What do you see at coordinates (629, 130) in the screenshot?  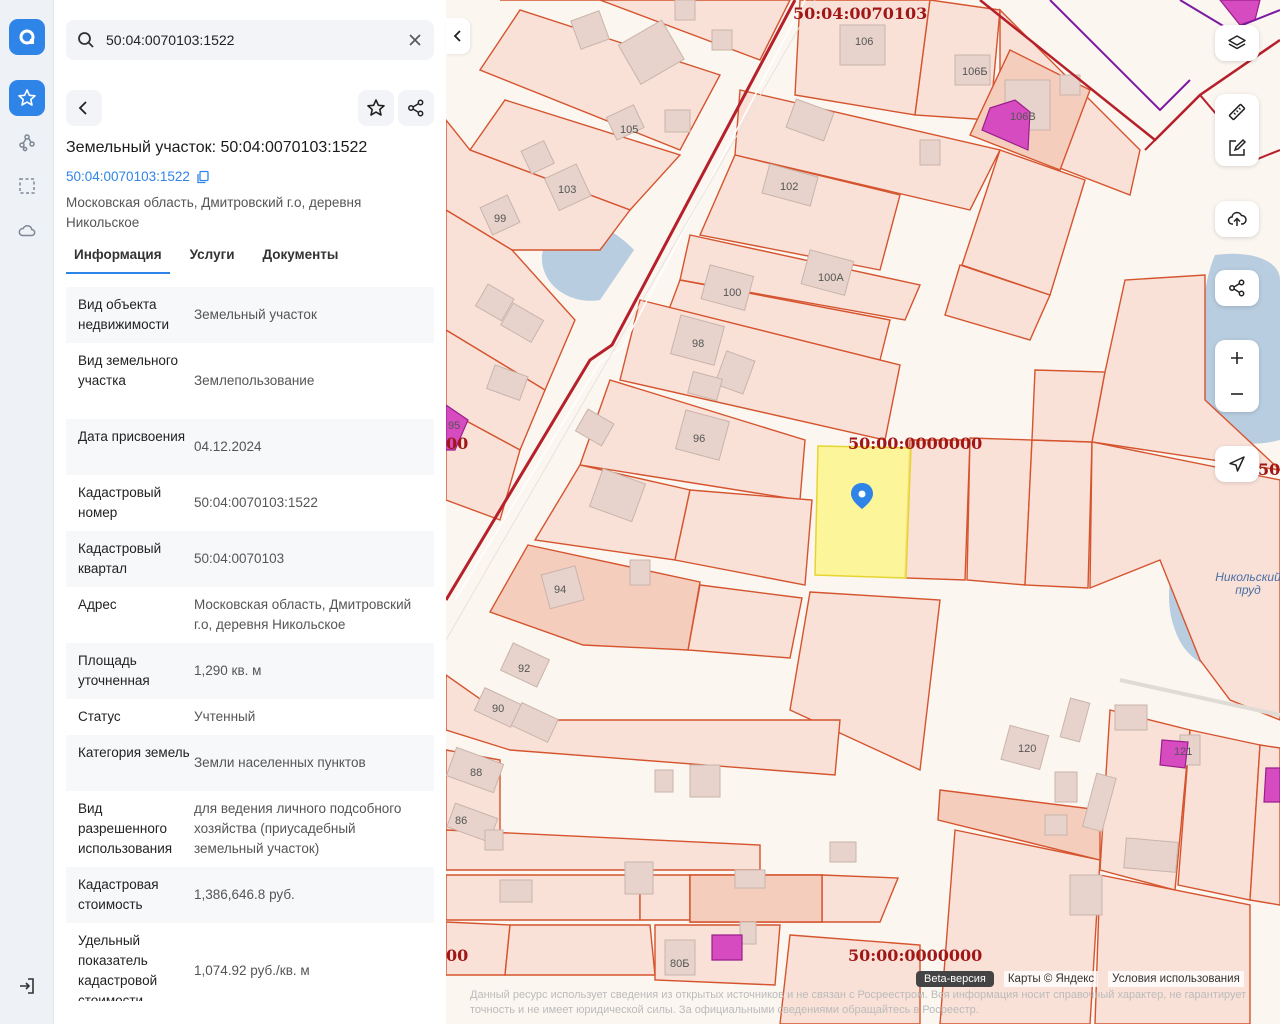 I see `parcel-number: 105` at bounding box center [629, 130].